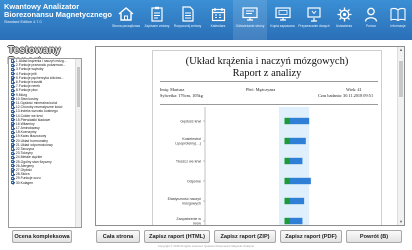  I want to click on nav-refresh: Odświeżanie strony, so click(250, 20).